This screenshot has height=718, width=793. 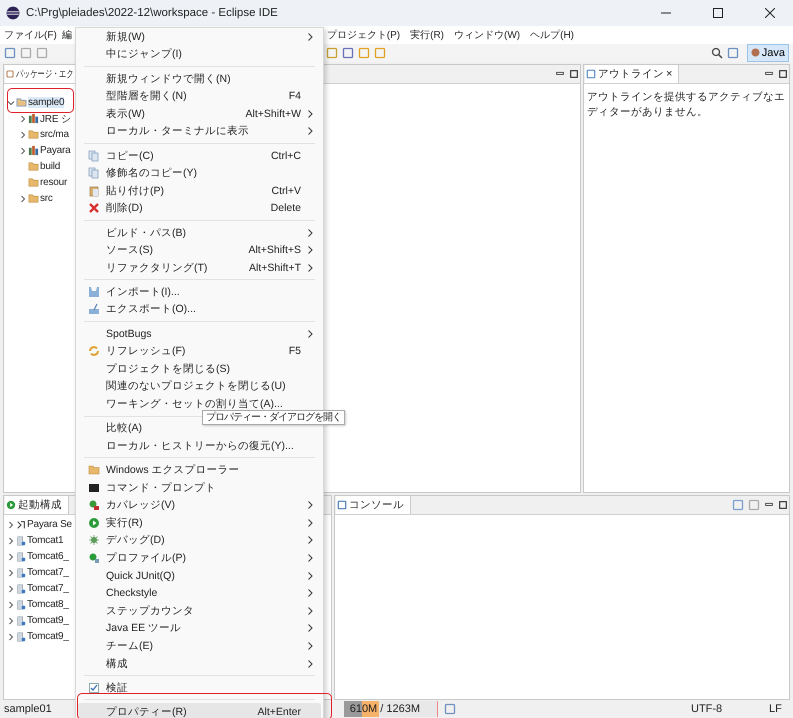 I want to click on menu-item: 中にジャンプ(I), so click(x=199, y=55).